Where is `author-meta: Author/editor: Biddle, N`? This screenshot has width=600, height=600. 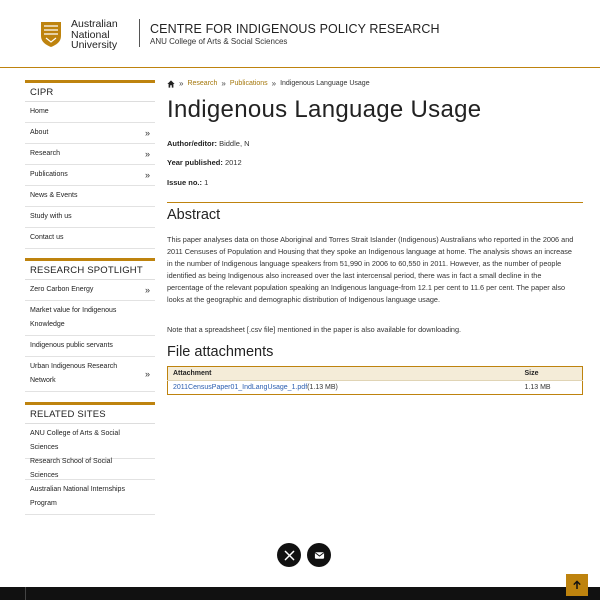
author-meta: Author/editor: Biddle, N is located at coordinates (208, 143).